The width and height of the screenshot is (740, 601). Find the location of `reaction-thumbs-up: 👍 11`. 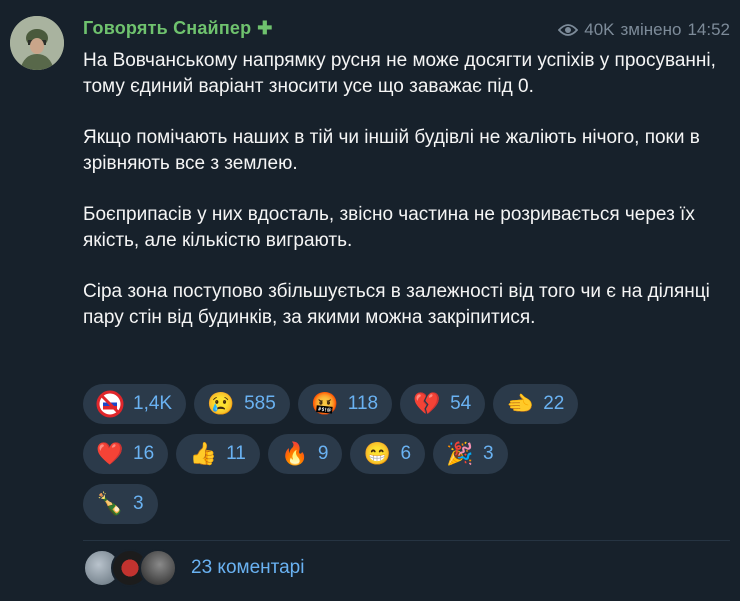

reaction-thumbs-up: 👍 11 is located at coordinates (218, 454).